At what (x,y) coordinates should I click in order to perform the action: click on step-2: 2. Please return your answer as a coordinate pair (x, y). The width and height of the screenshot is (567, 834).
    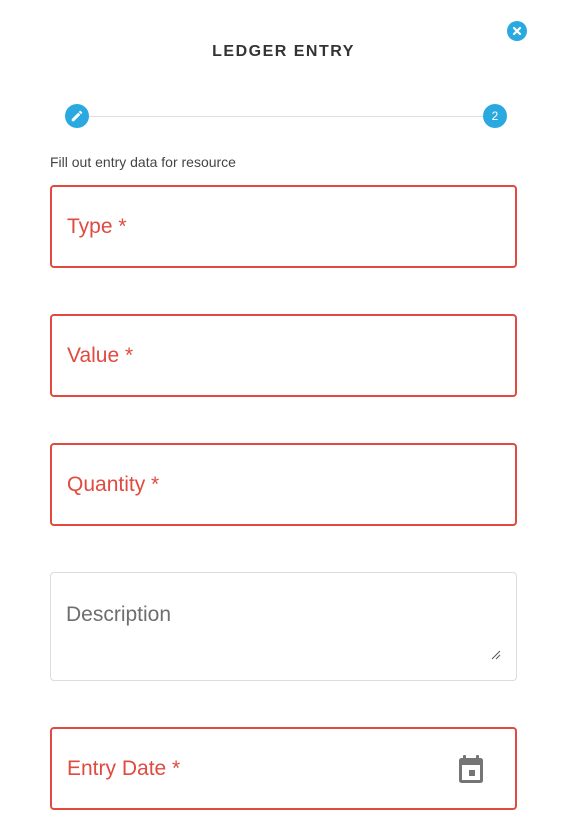
    Looking at the image, I should click on (495, 116).